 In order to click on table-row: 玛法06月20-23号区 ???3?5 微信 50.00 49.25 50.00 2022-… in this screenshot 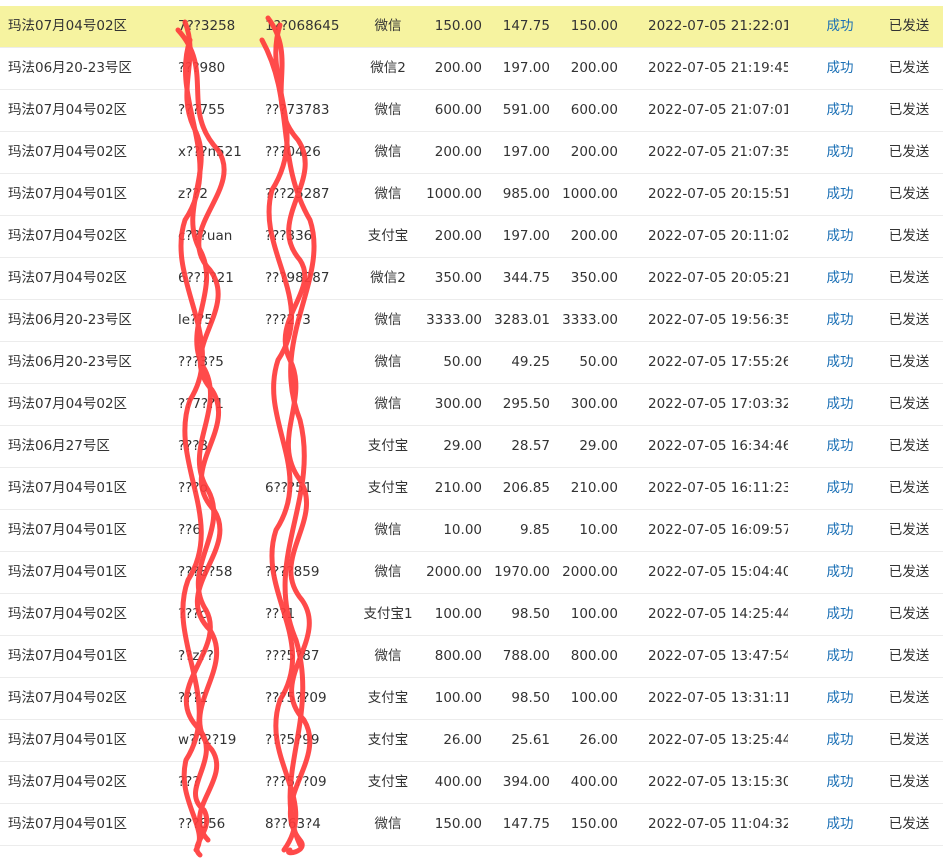, I will do `click(471, 363)`.